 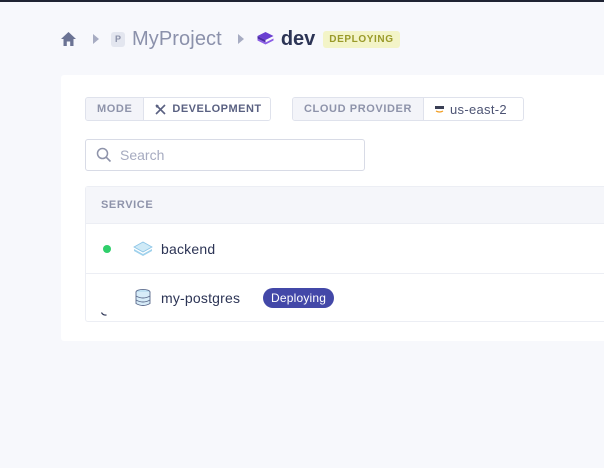 I want to click on table-header: SERVICE, so click(x=345, y=205).